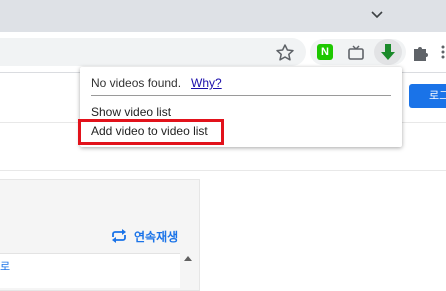 Image resolution: width=446 pixels, height=291 pixels. What do you see at coordinates (188, 258) in the screenshot?
I see `scroll-up-arrow-icon` at bounding box center [188, 258].